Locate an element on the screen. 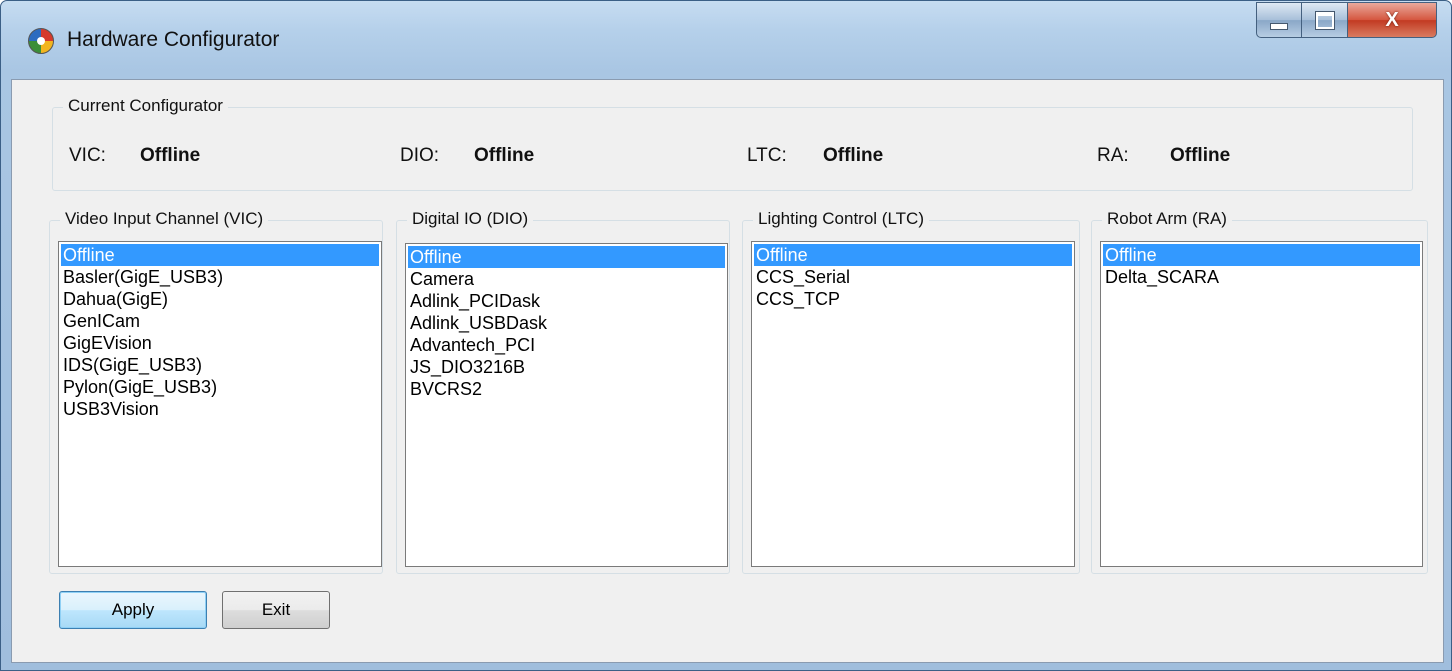  list-item: Advantech_PCI is located at coordinates (566, 345).